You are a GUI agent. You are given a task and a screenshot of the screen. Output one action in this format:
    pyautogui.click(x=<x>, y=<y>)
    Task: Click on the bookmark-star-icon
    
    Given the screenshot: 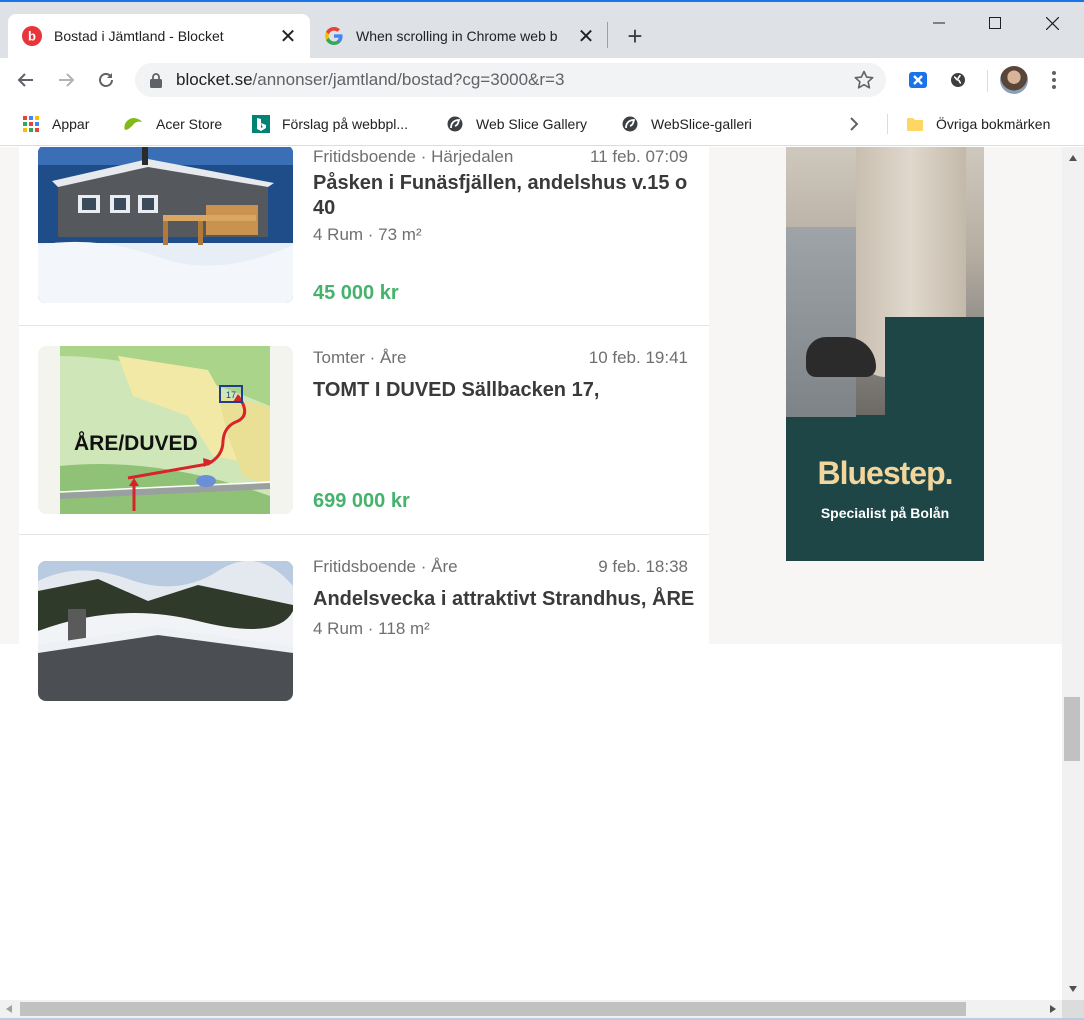 What is the action you would take?
    pyautogui.click(x=864, y=80)
    